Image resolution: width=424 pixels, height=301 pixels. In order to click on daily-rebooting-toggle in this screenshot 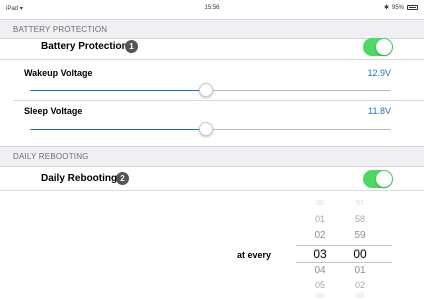, I will do `click(378, 179)`.